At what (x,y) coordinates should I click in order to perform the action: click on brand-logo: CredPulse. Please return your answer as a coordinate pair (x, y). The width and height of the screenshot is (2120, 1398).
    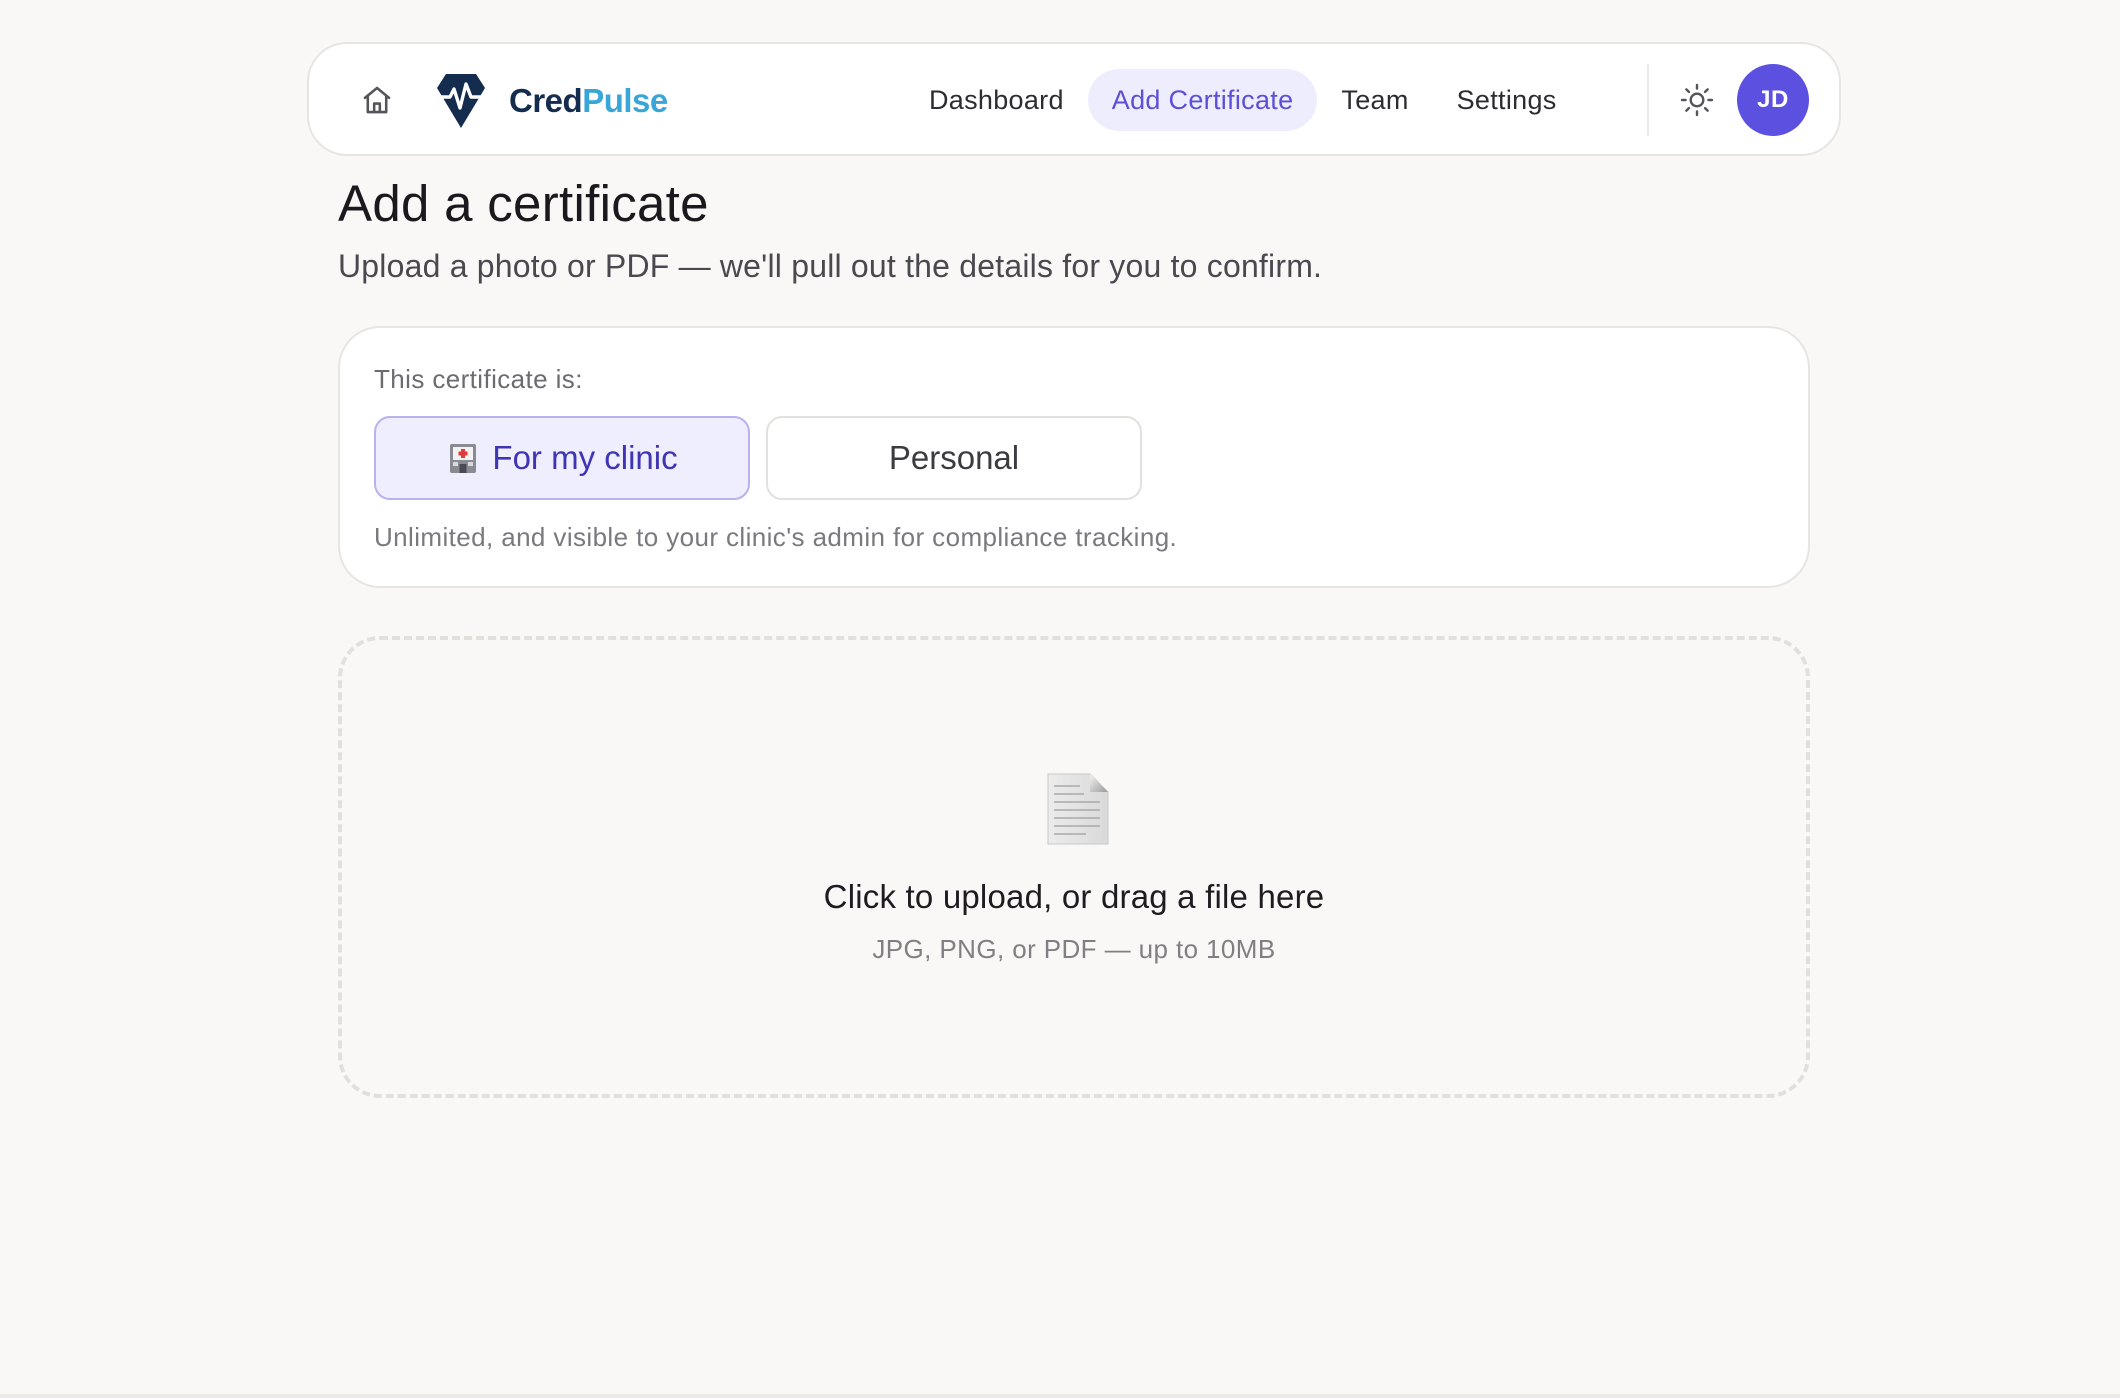
    Looking at the image, I should click on (551, 101).